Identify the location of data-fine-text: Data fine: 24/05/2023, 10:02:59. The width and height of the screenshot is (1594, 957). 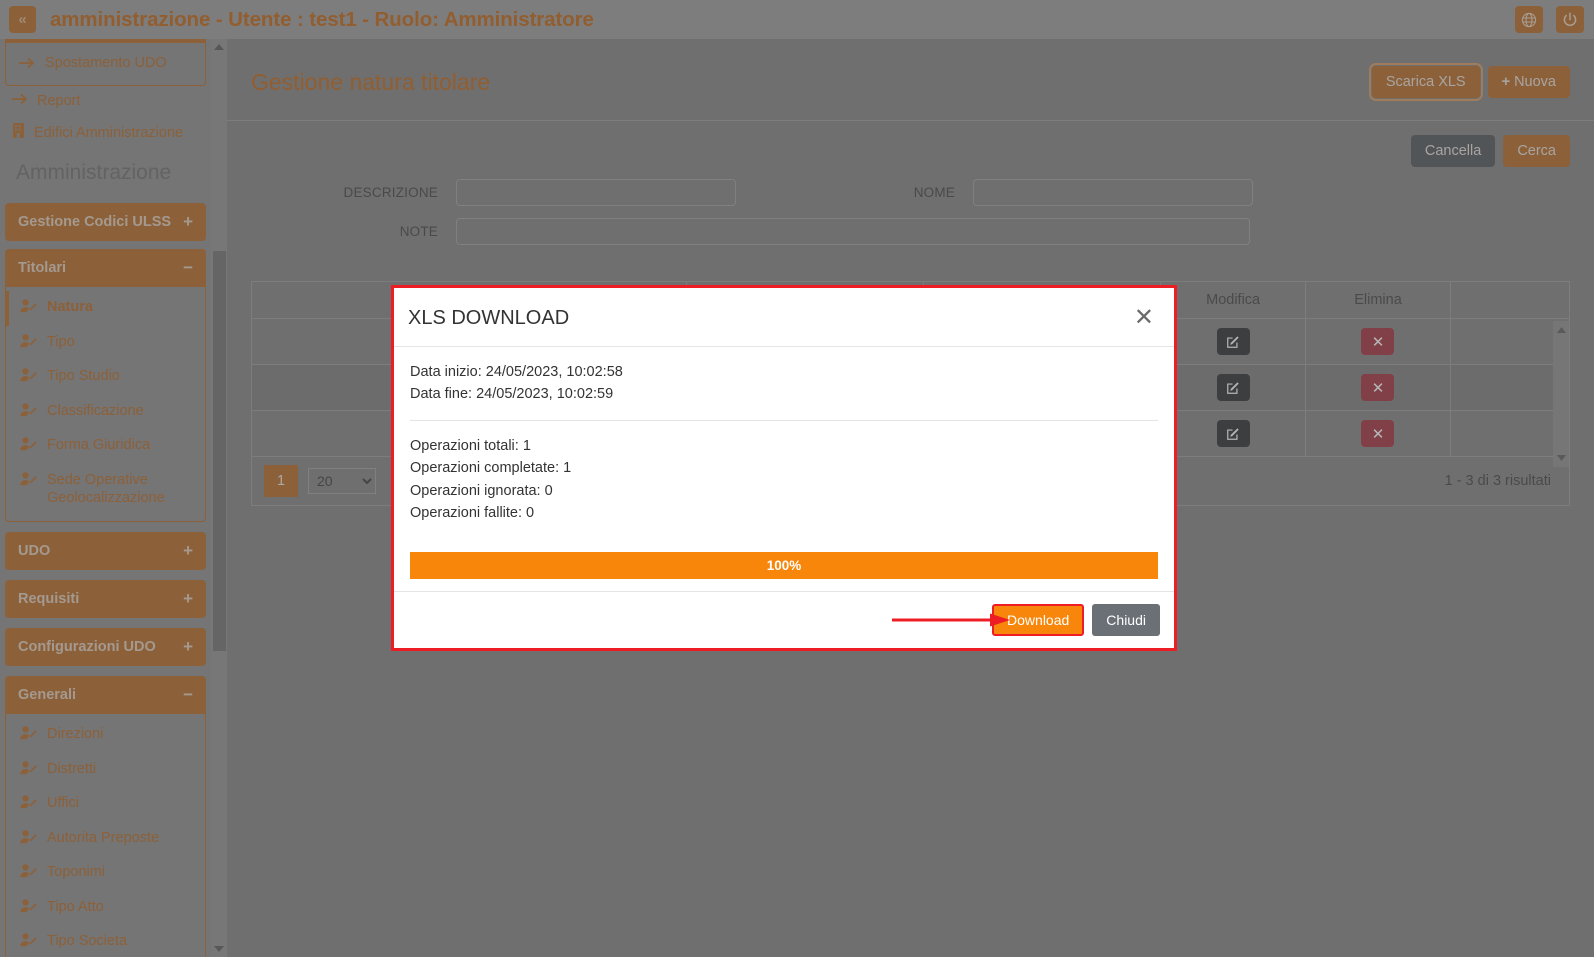
(512, 394).